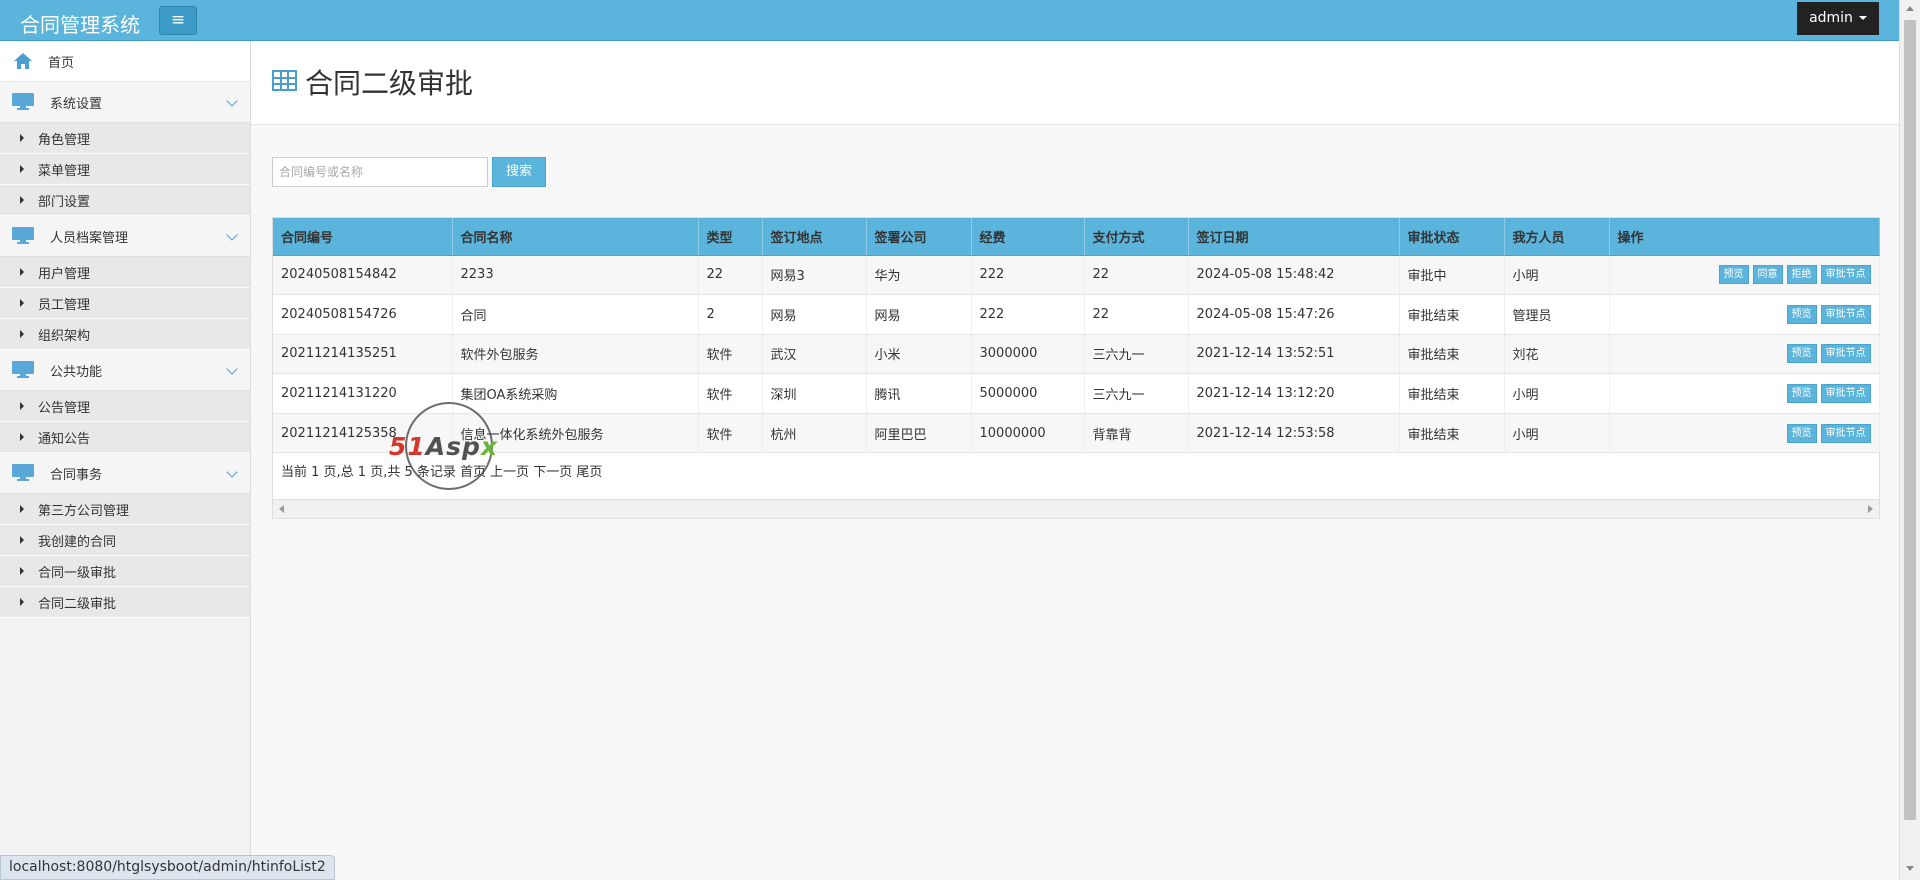  Describe the element at coordinates (76, 104) in the screenshot. I see `sidebar-group-label: 系统设置` at that location.